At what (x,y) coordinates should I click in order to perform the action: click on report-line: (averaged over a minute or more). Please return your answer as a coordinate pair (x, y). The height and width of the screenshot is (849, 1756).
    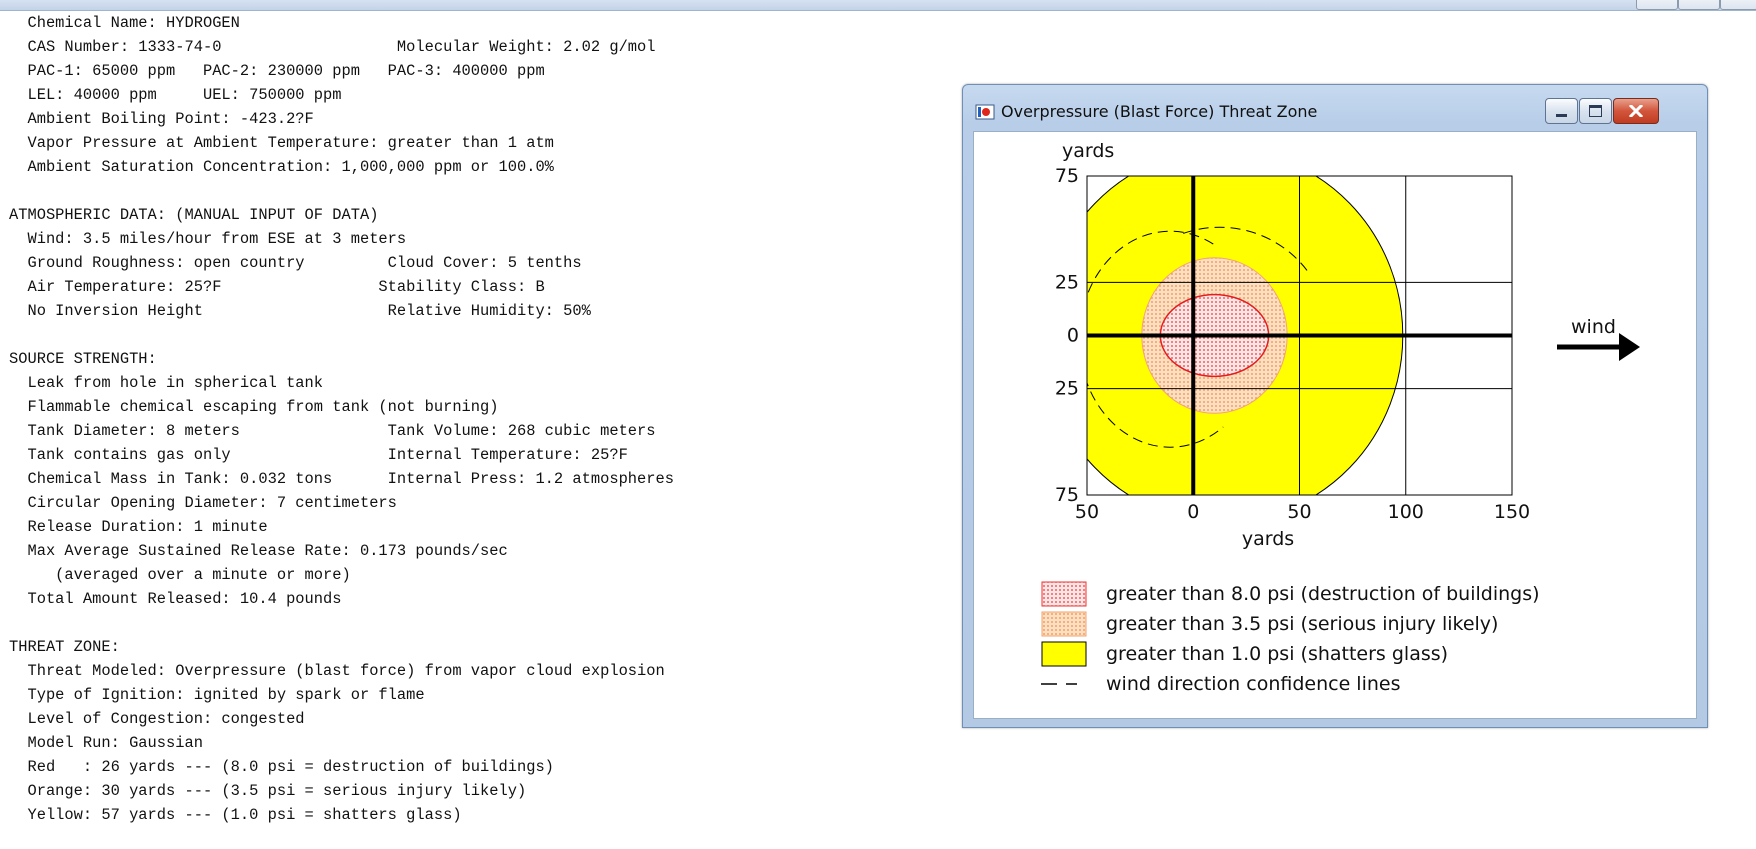
    Looking at the image, I should click on (180, 575).